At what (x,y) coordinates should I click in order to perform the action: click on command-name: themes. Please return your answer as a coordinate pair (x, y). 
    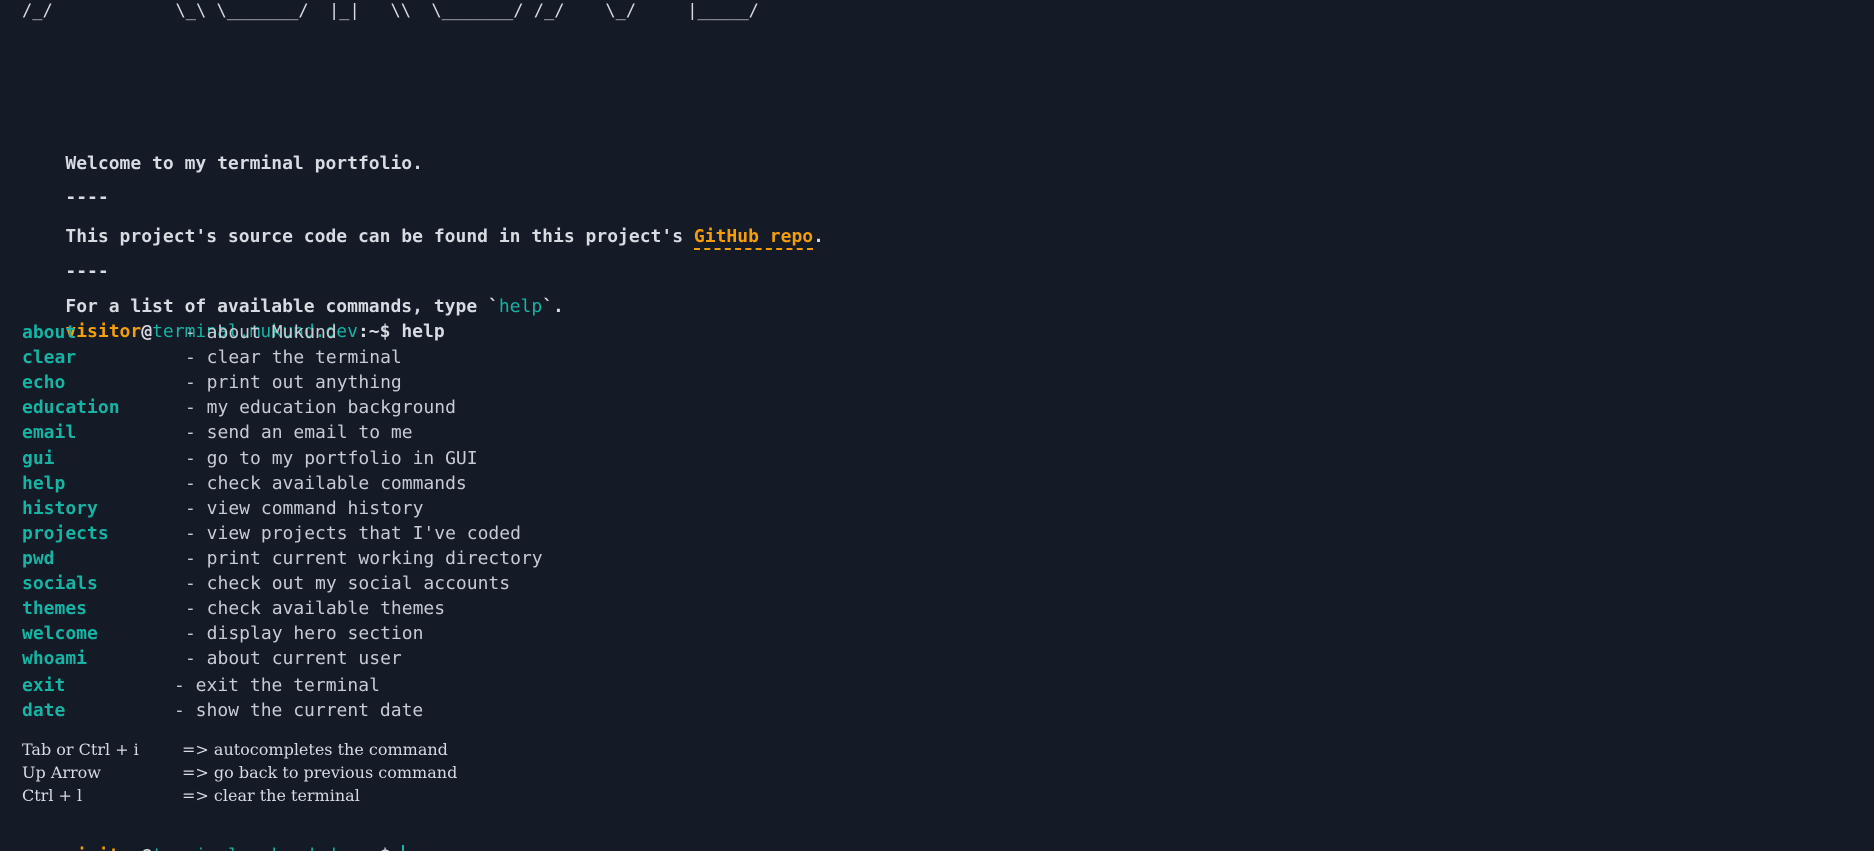
    Looking at the image, I should click on (54, 608).